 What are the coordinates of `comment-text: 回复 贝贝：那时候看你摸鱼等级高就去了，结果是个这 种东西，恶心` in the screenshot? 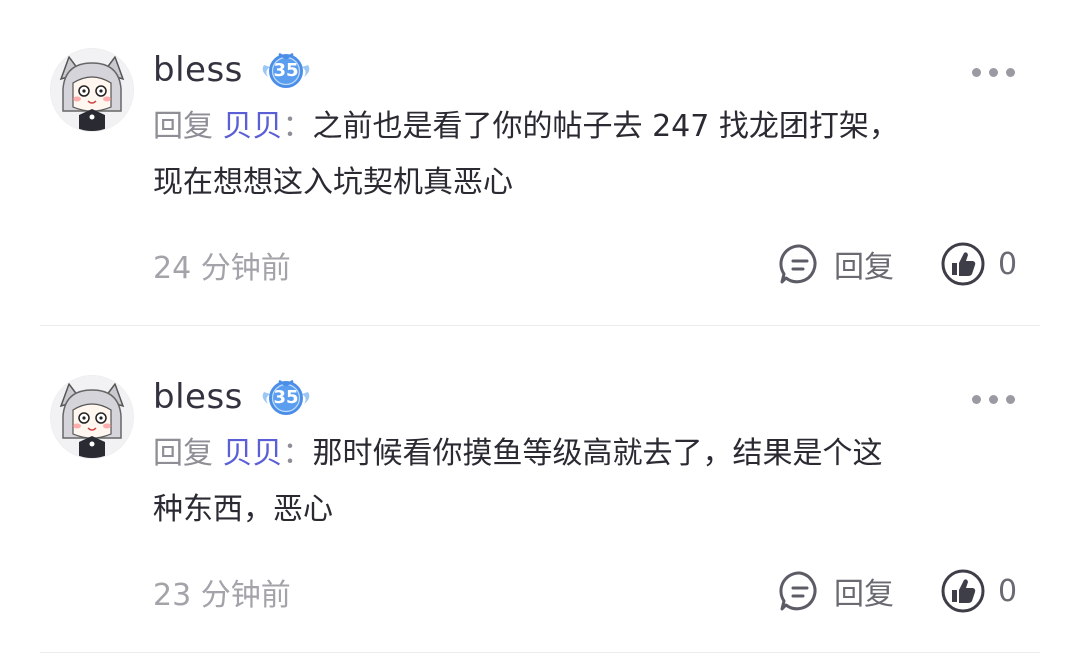 It's located at (593, 482).